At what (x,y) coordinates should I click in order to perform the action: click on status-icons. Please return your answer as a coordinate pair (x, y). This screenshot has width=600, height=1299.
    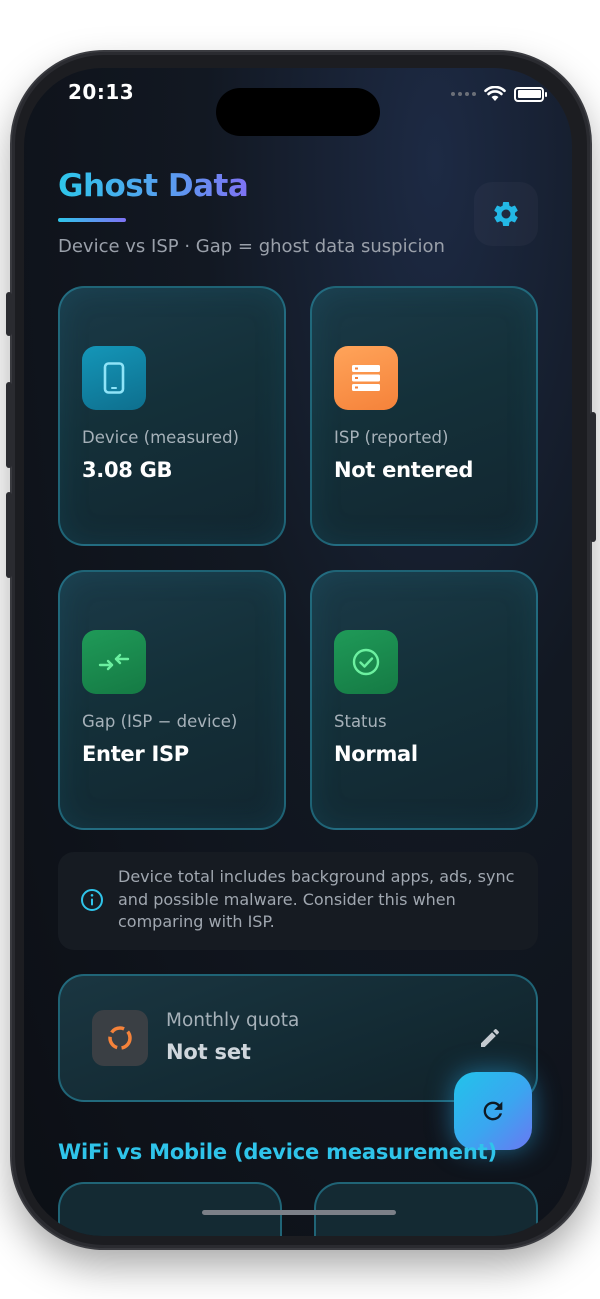
    Looking at the image, I should click on (499, 94).